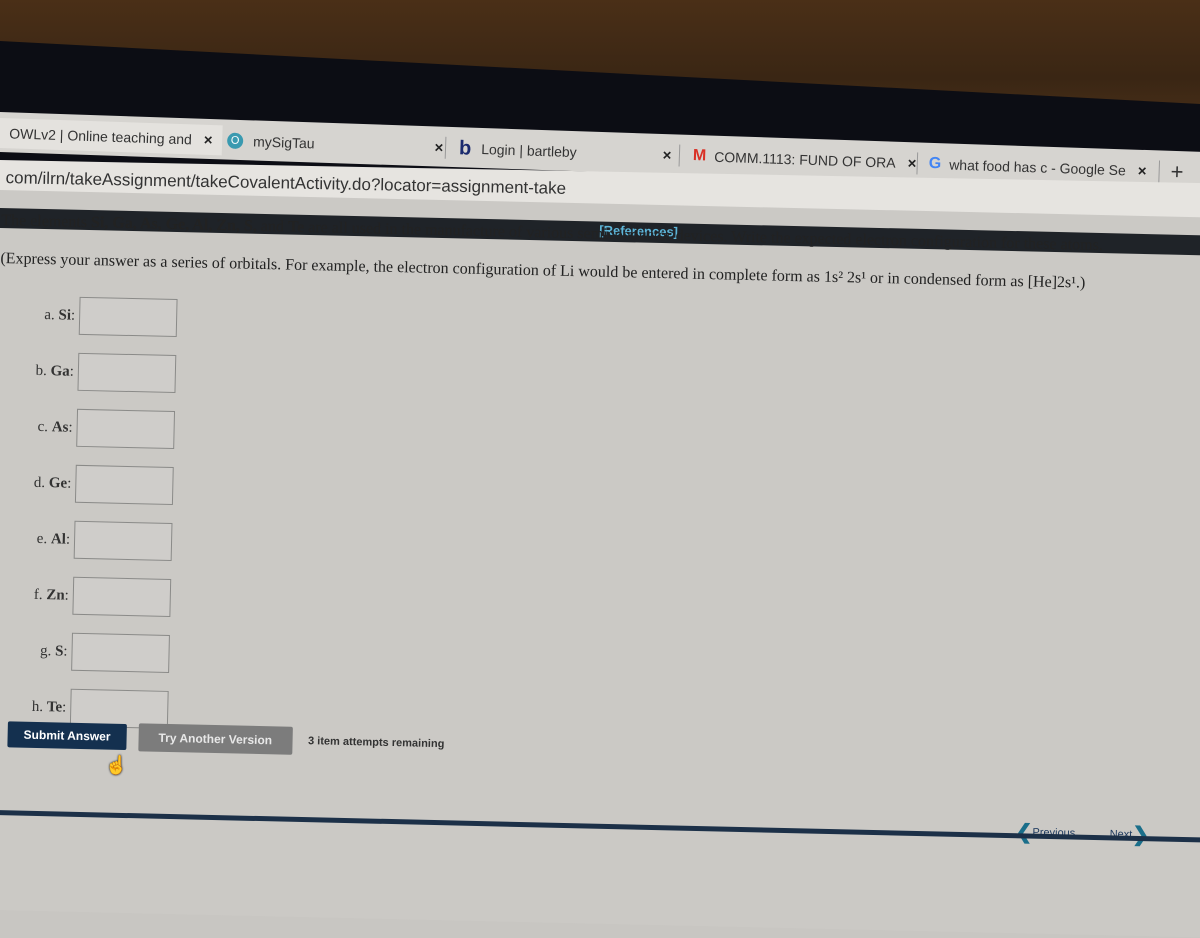  I want to click on chevron-left-icon: ❮, so click(1024, 832).